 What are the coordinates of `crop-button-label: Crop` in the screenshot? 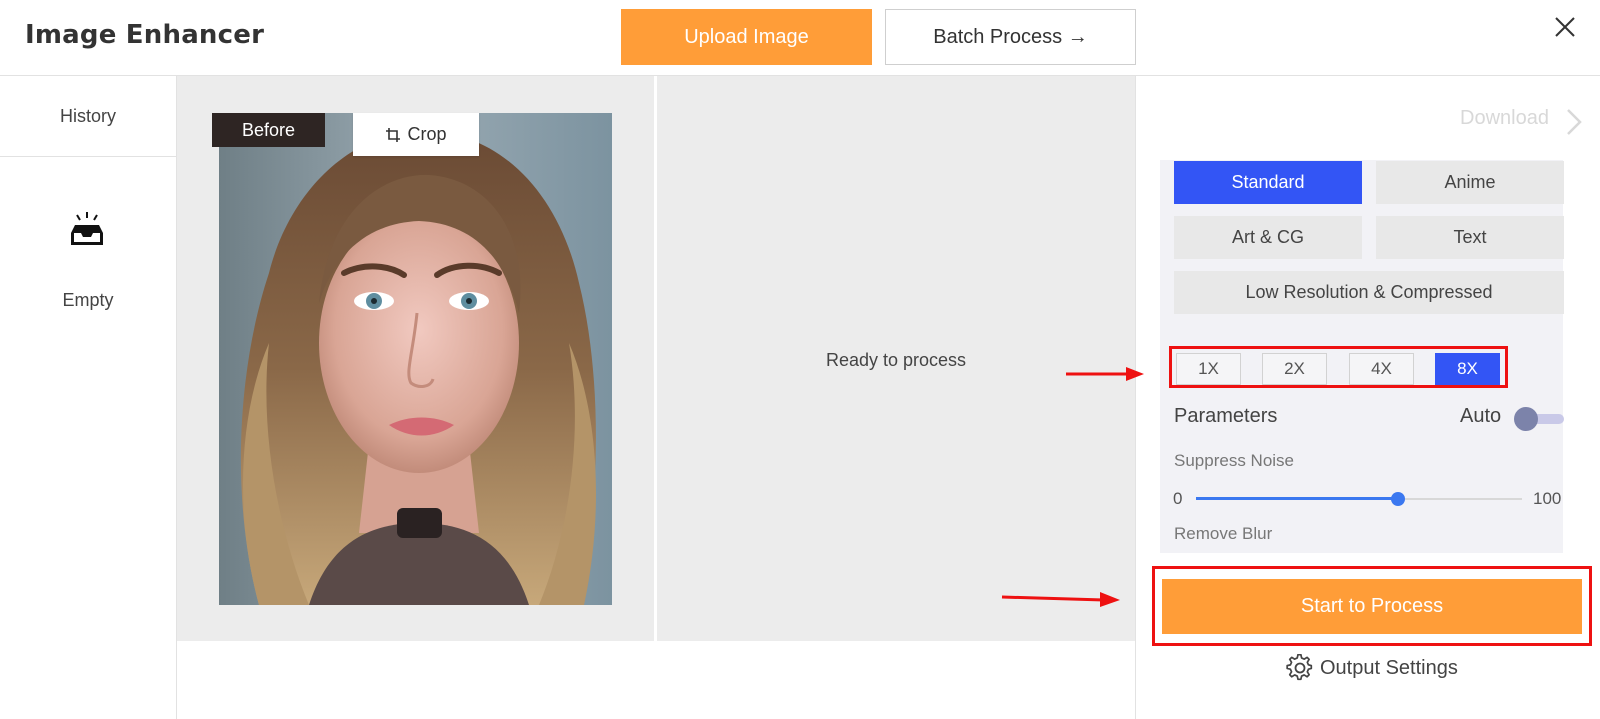 It's located at (427, 134).